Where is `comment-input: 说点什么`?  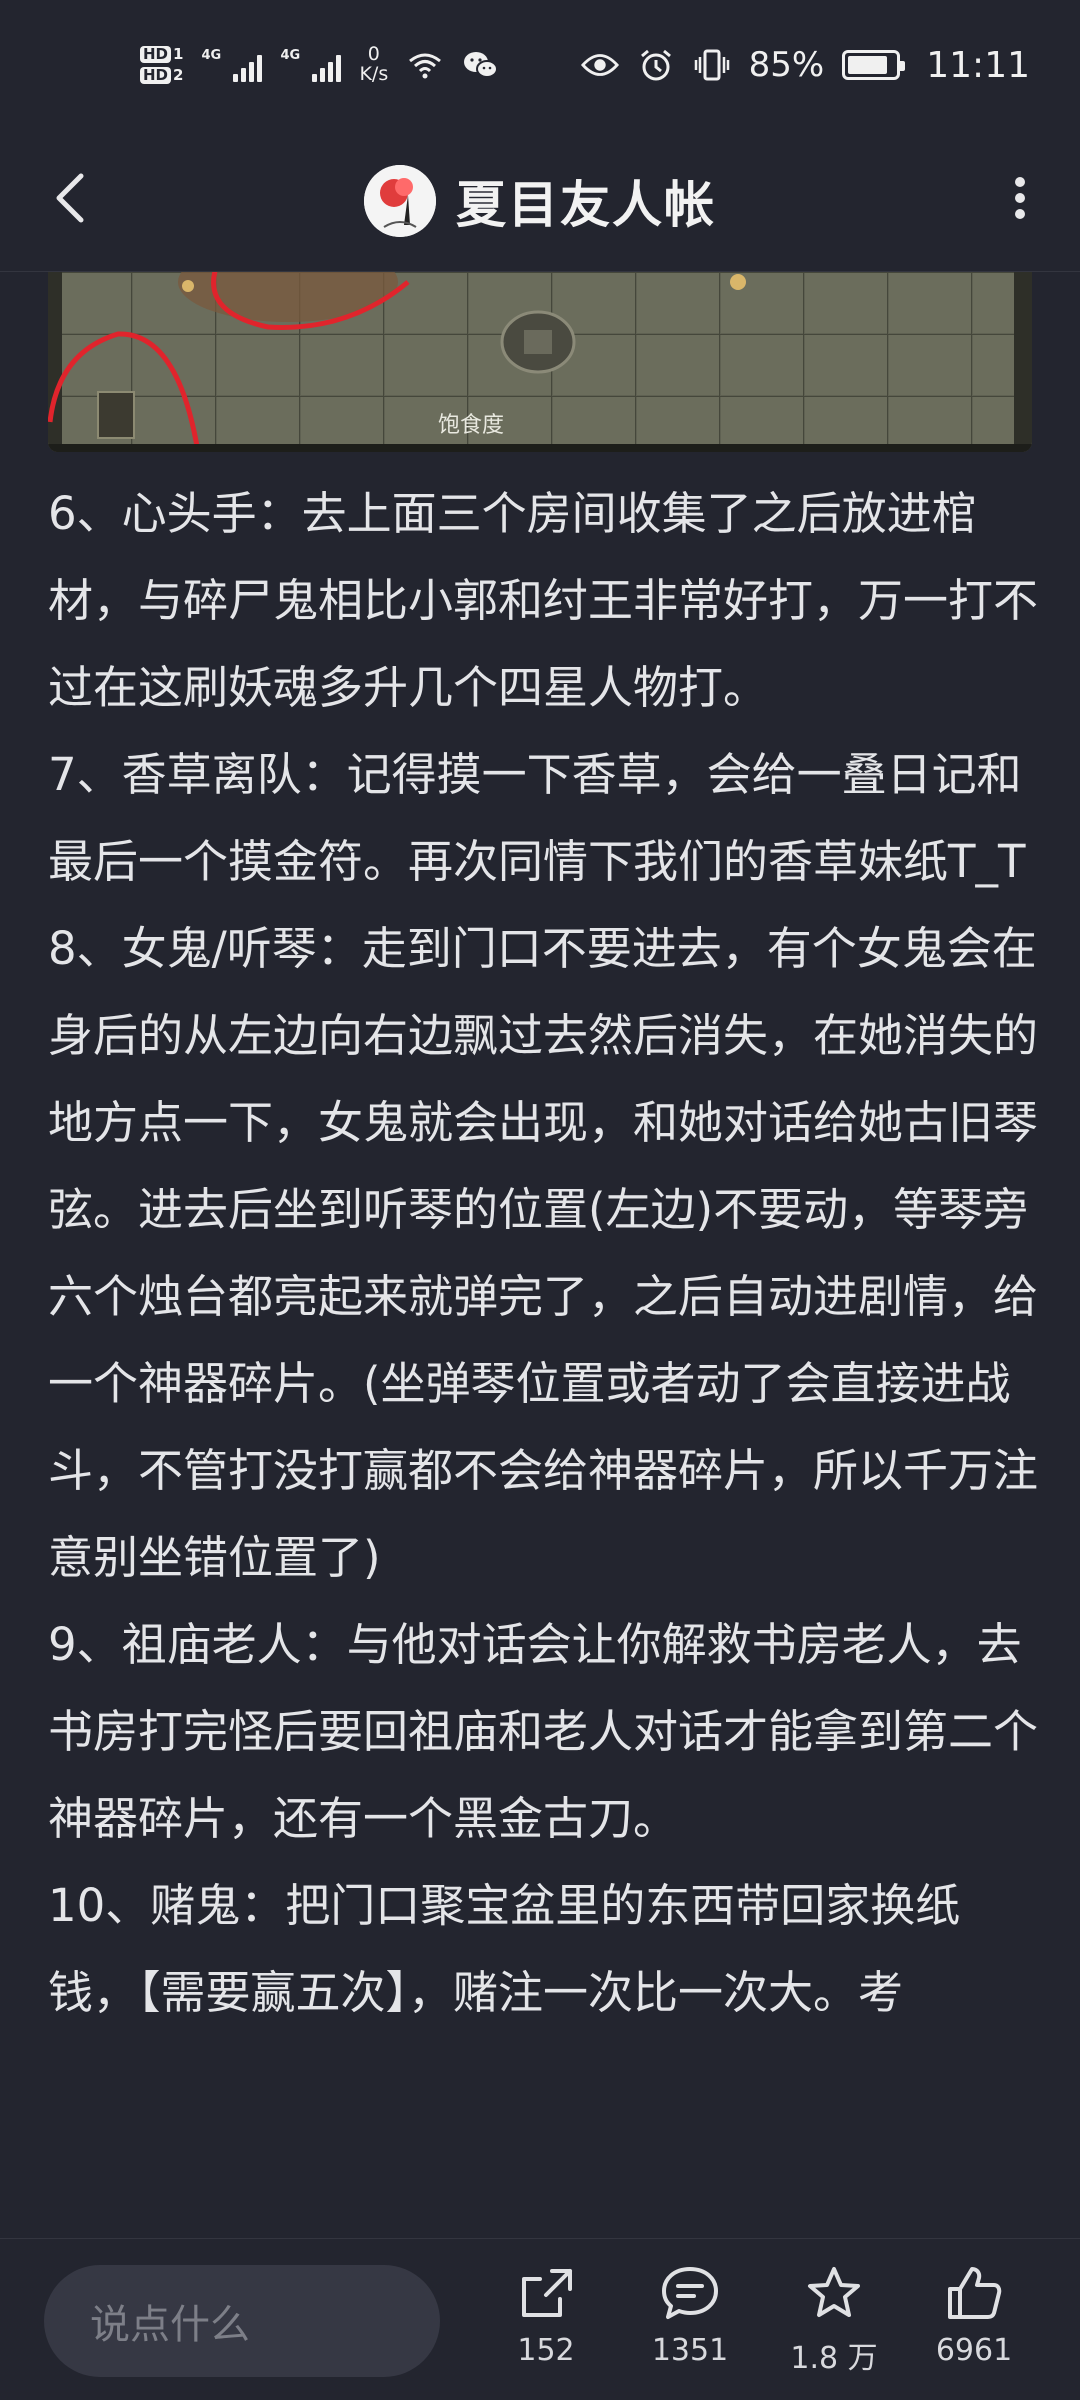 comment-input: 说点什么 is located at coordinates (242, 2321).